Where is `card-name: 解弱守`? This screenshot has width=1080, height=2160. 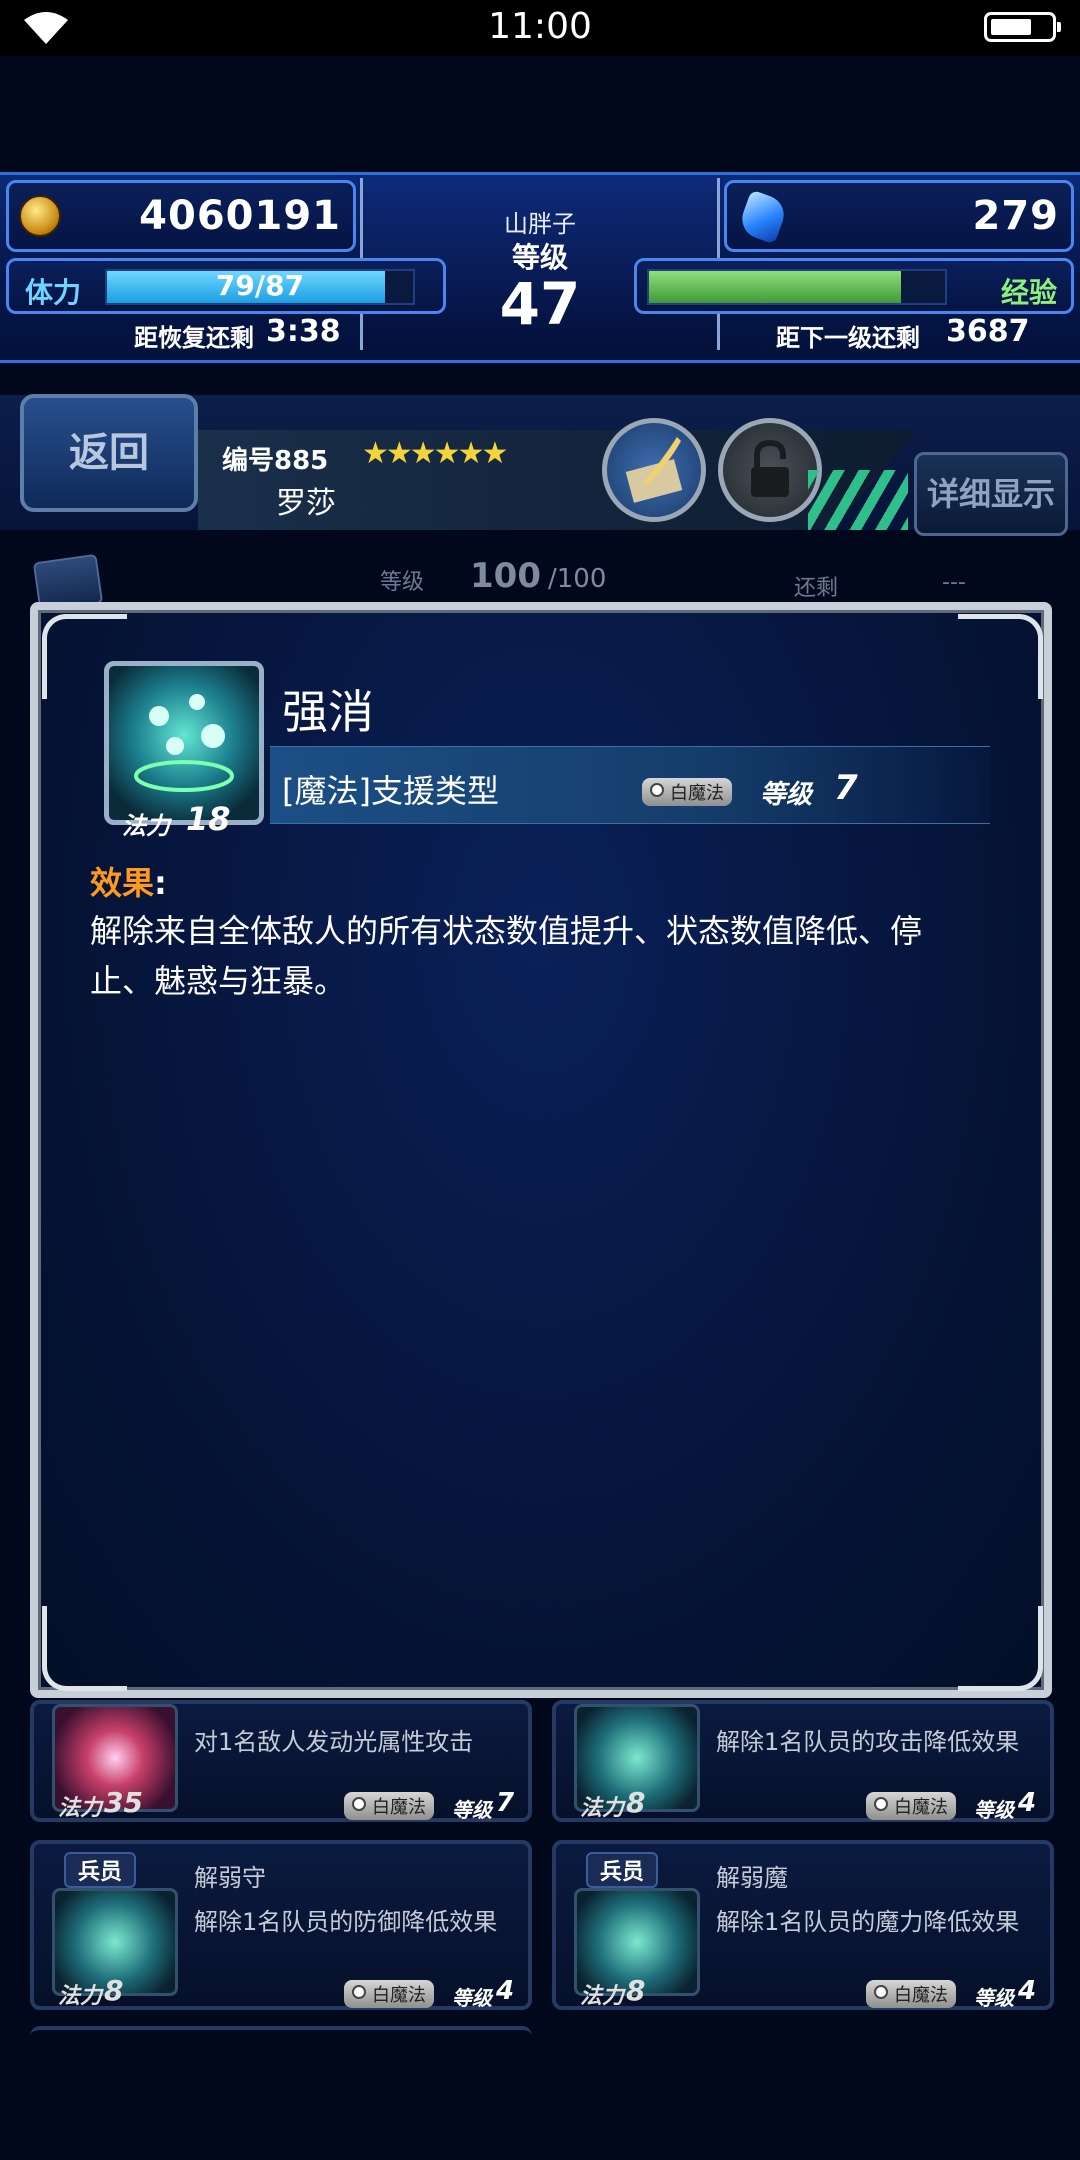
card-name: 解弱守 is located at coordinates (230, 1878).